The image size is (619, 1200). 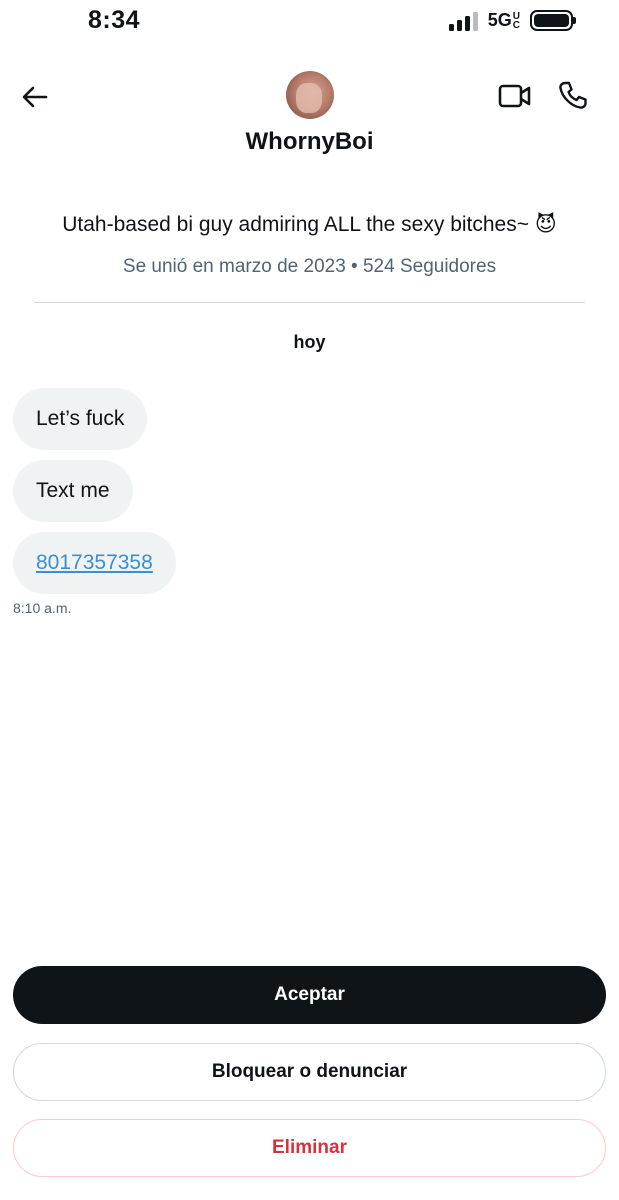 I want to click on video-call-icon, so click(x=514, y=96).